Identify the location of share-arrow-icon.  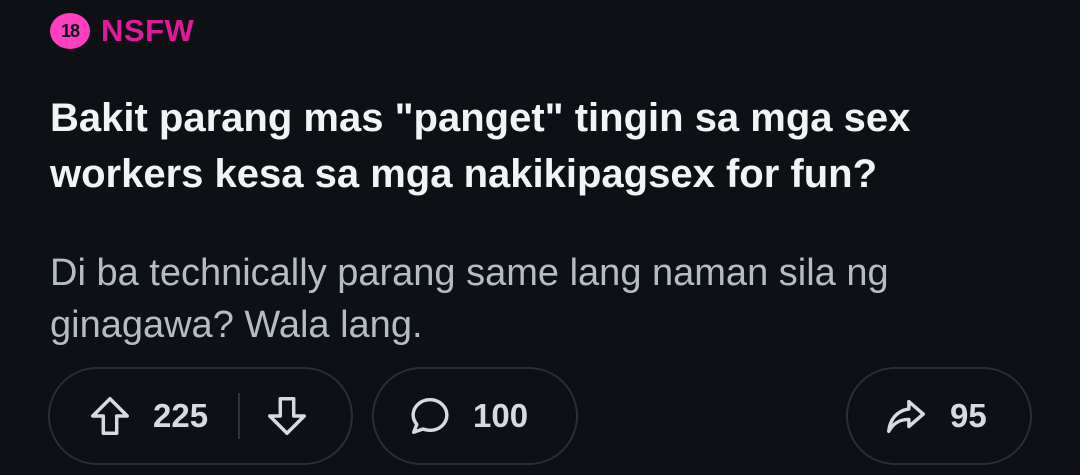
(906, 416).